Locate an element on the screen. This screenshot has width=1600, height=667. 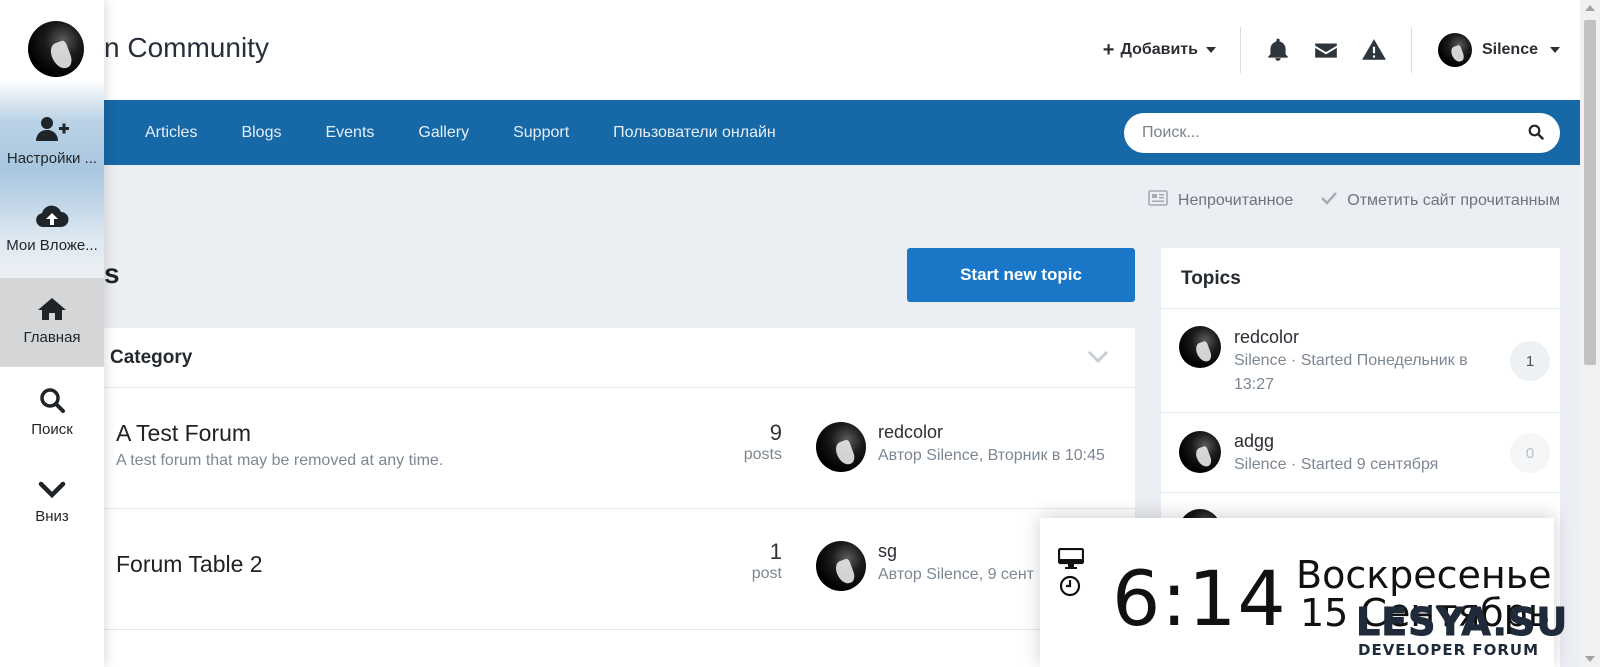
user-menu-button: Silence is located at coordinates (1496, 50).